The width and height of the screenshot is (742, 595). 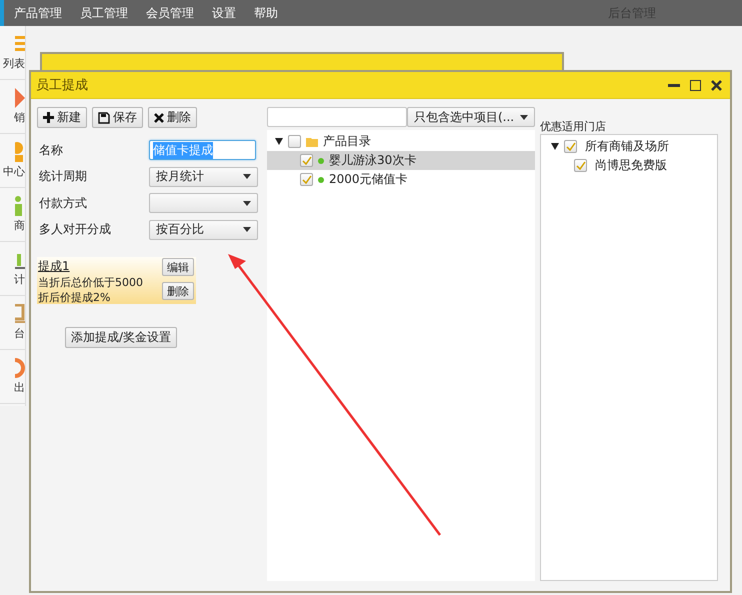 What do you see at coordinates (19, 225) in the screenshot?
I see `sidebar-item: 商` at bounding box center [19, 225].